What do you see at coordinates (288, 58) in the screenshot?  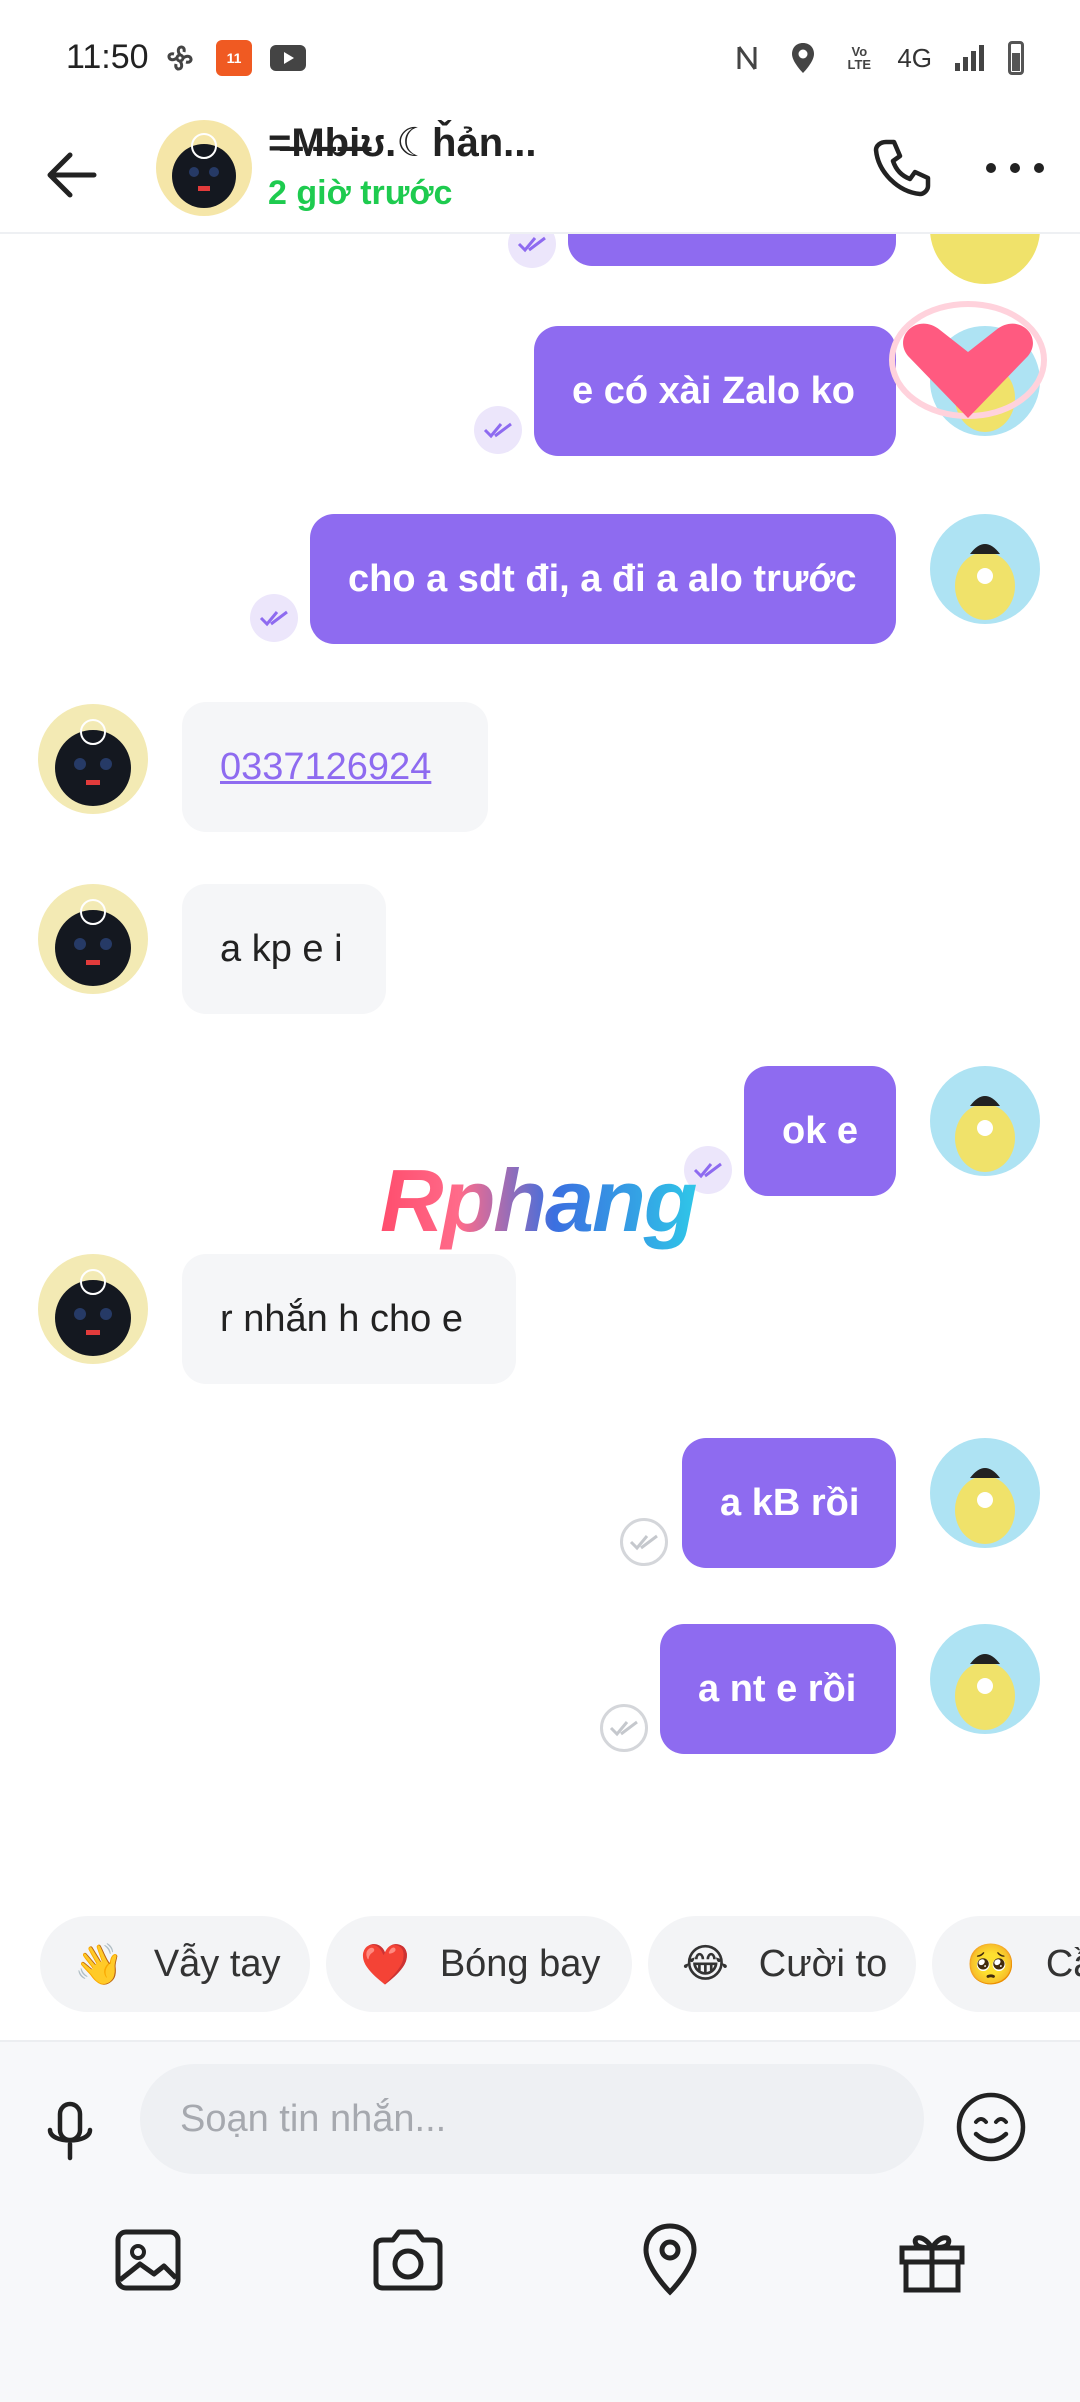 I see `youtube-icon` at bounding box center [288, 58].